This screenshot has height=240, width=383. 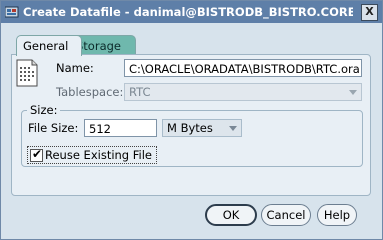 I want to click on ok-button: OK, so click(x=231, y=215).